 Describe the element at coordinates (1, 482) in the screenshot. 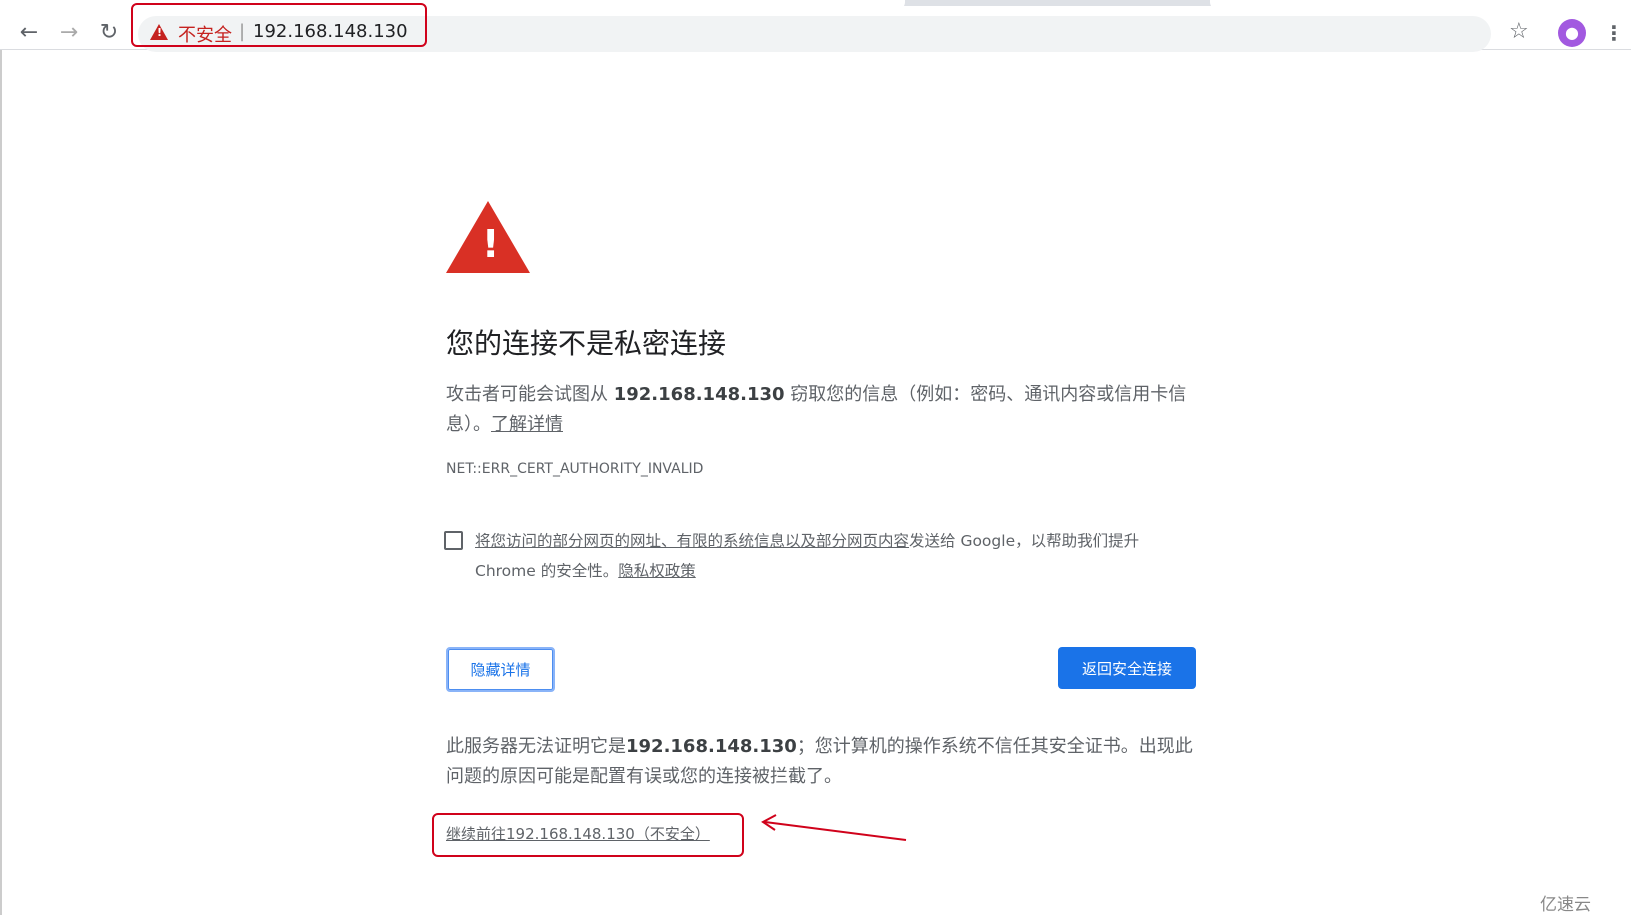

I see `window-edge` at that location.